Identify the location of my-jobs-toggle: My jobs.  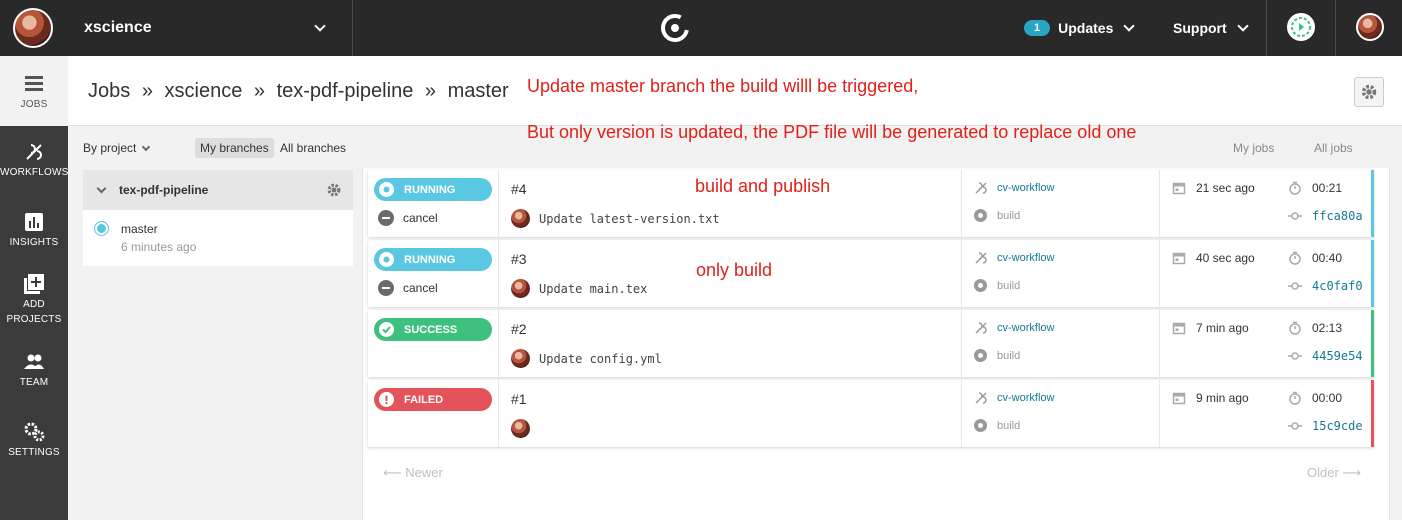
(1253, 148).